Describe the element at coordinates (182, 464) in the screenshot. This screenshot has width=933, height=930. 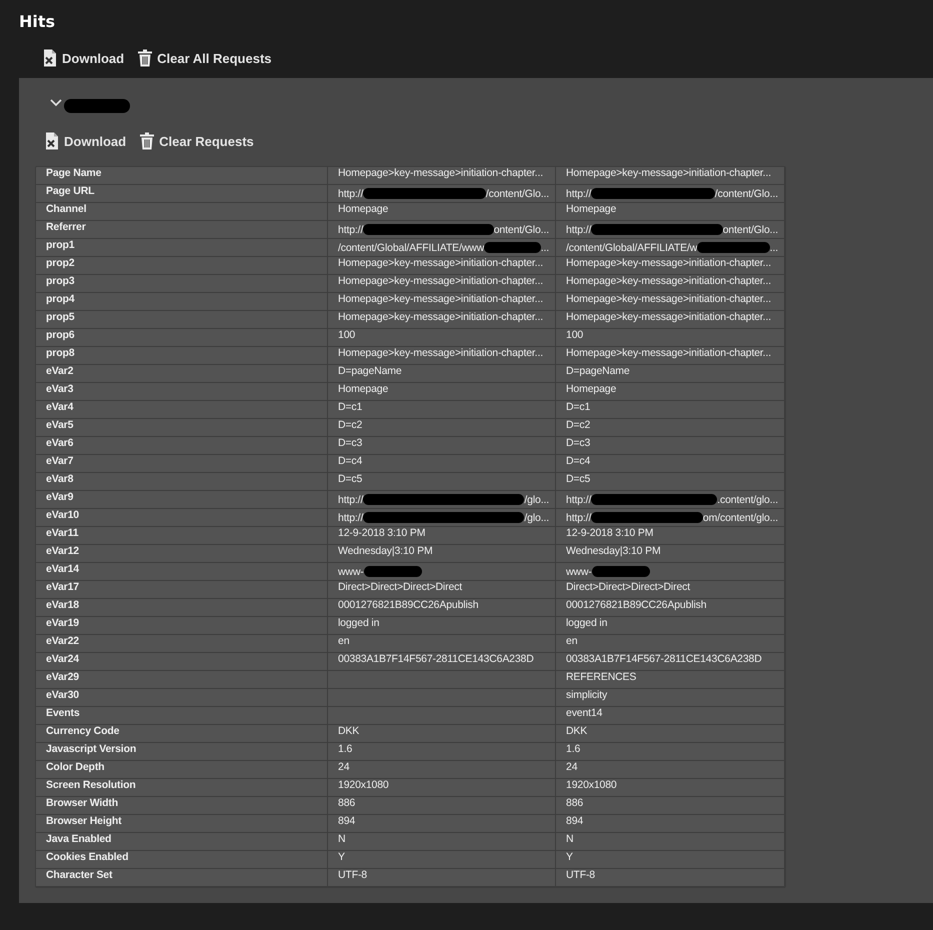
I see `row-label: eVar7` at that location.